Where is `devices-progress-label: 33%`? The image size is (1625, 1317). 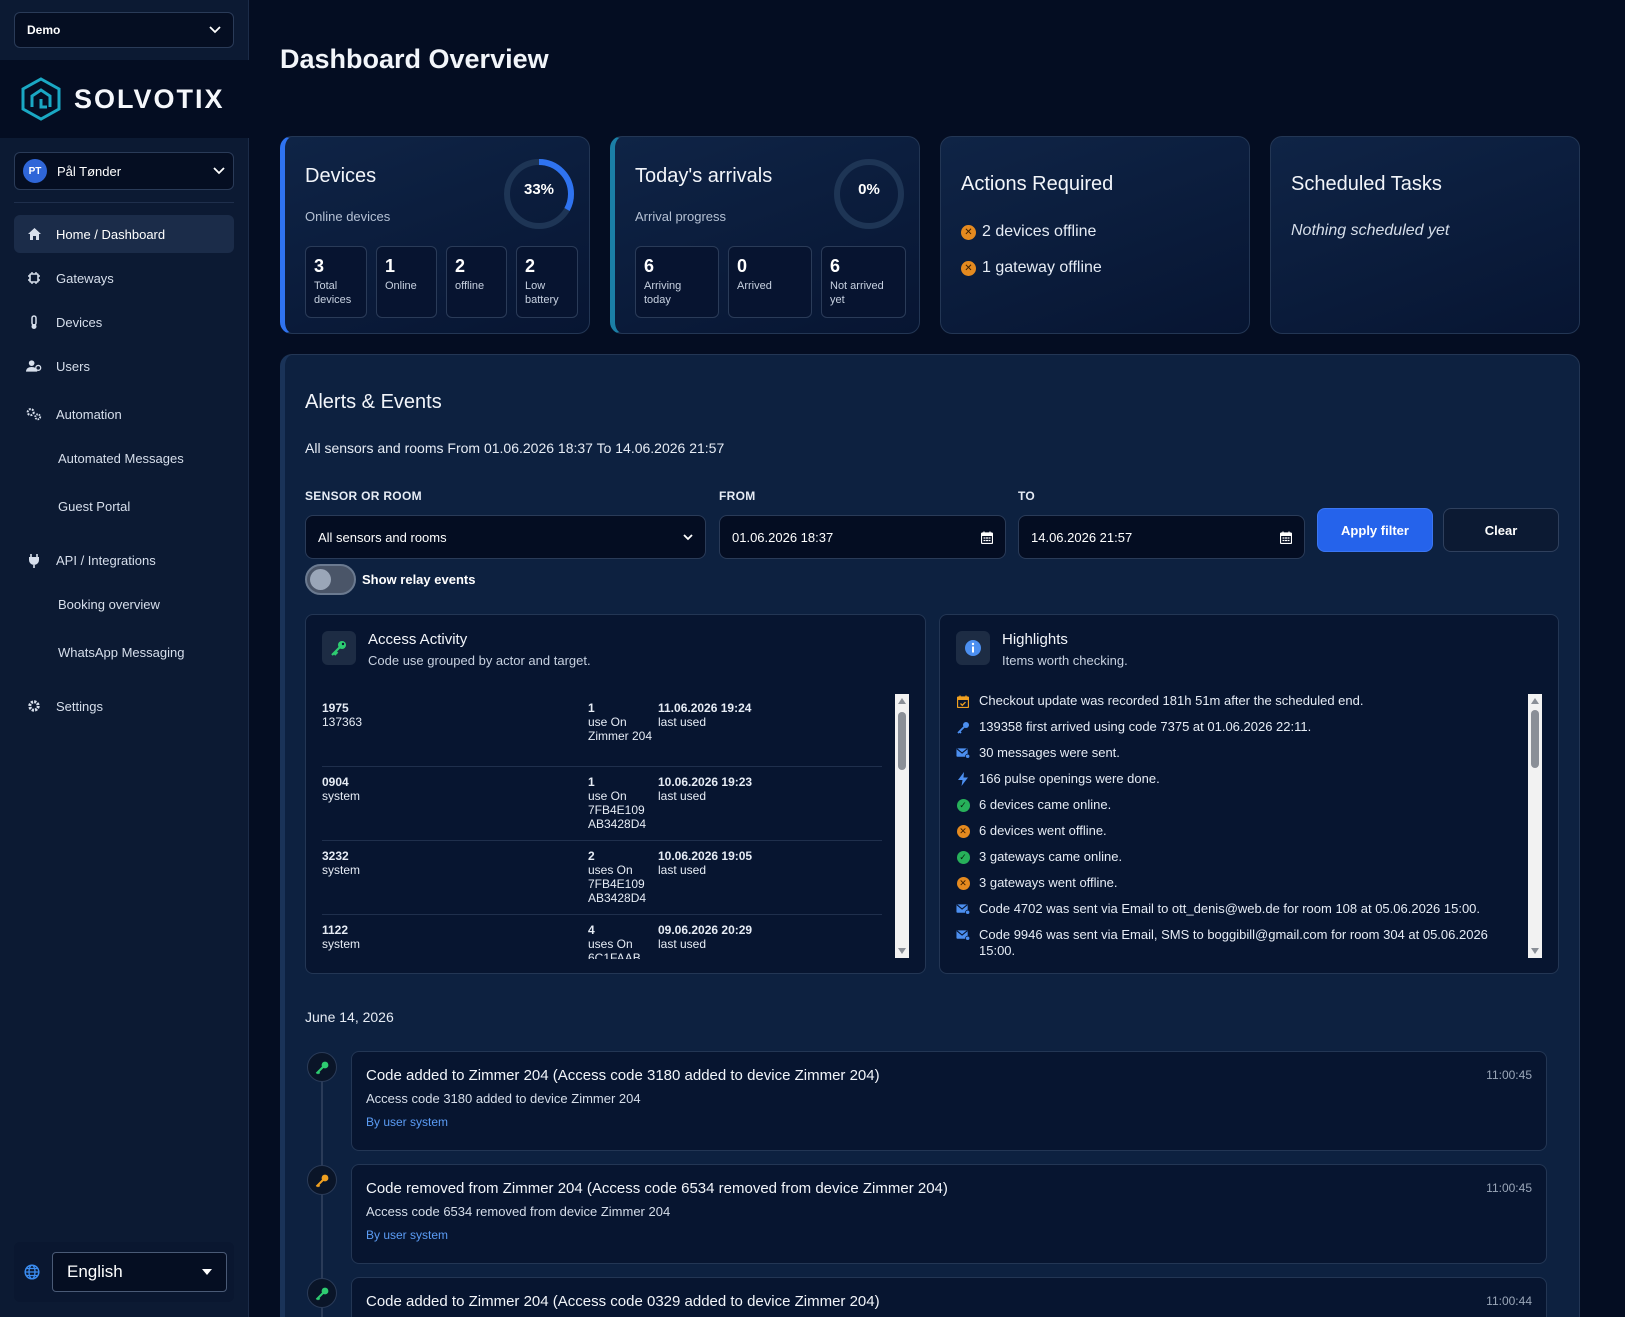
devices-progress-label: 33% is located at coordinates (539, 189).